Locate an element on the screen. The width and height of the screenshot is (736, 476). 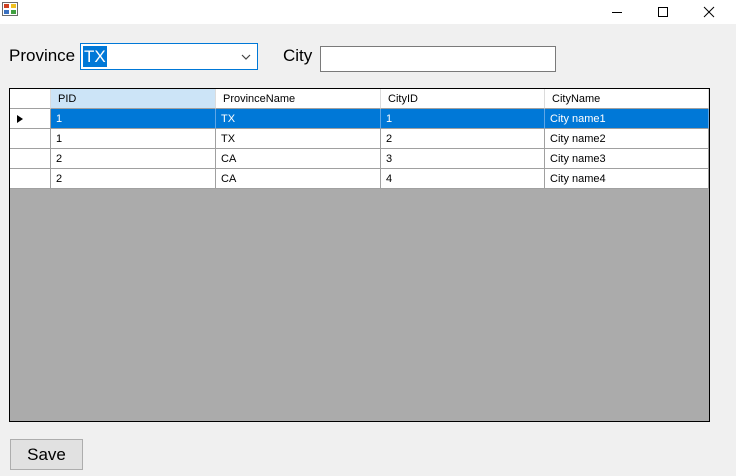
province-label: Province is located at coordinates (42, 55).